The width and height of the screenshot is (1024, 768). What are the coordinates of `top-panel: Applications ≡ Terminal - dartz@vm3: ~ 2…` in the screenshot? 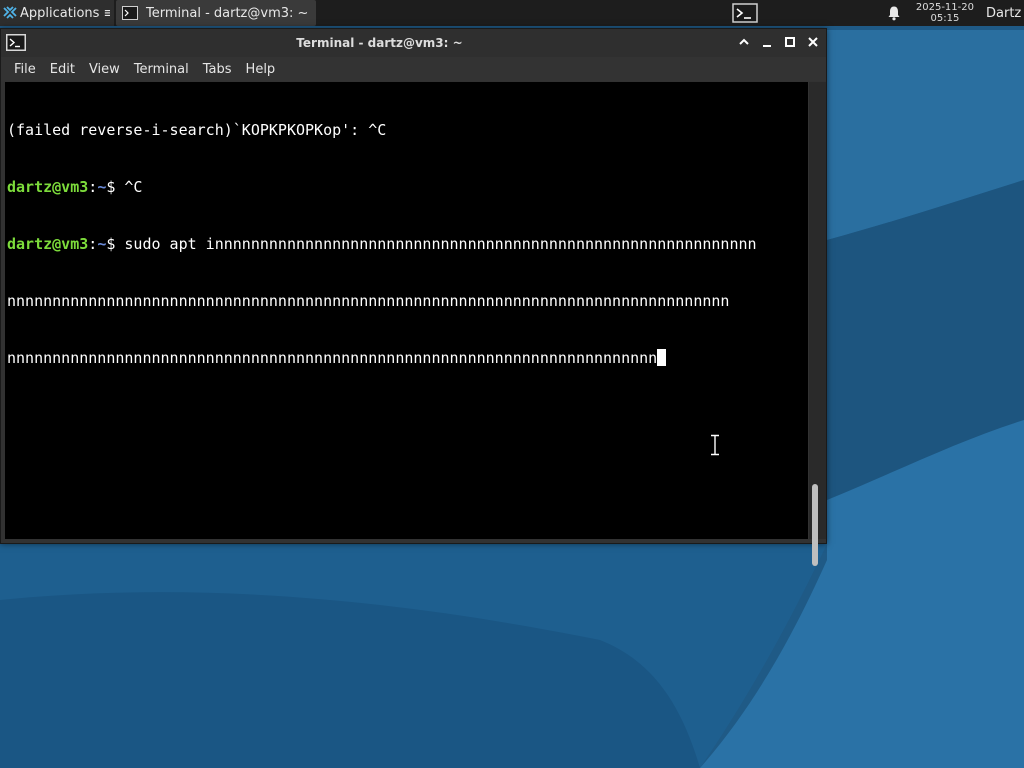 It's located at (512, 13).